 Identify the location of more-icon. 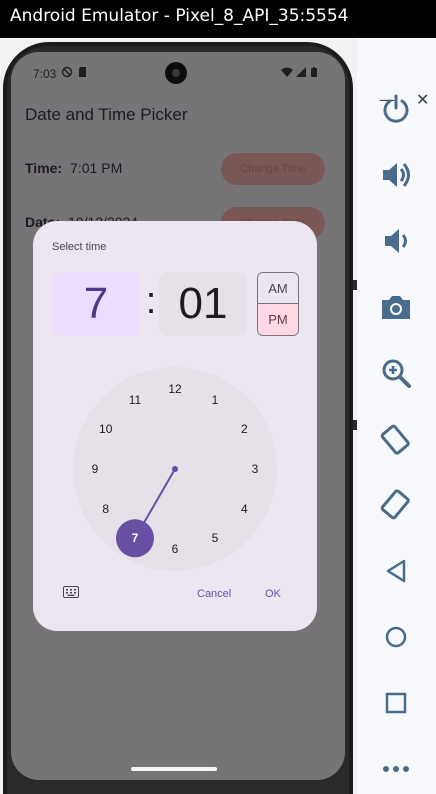
(396, 769).